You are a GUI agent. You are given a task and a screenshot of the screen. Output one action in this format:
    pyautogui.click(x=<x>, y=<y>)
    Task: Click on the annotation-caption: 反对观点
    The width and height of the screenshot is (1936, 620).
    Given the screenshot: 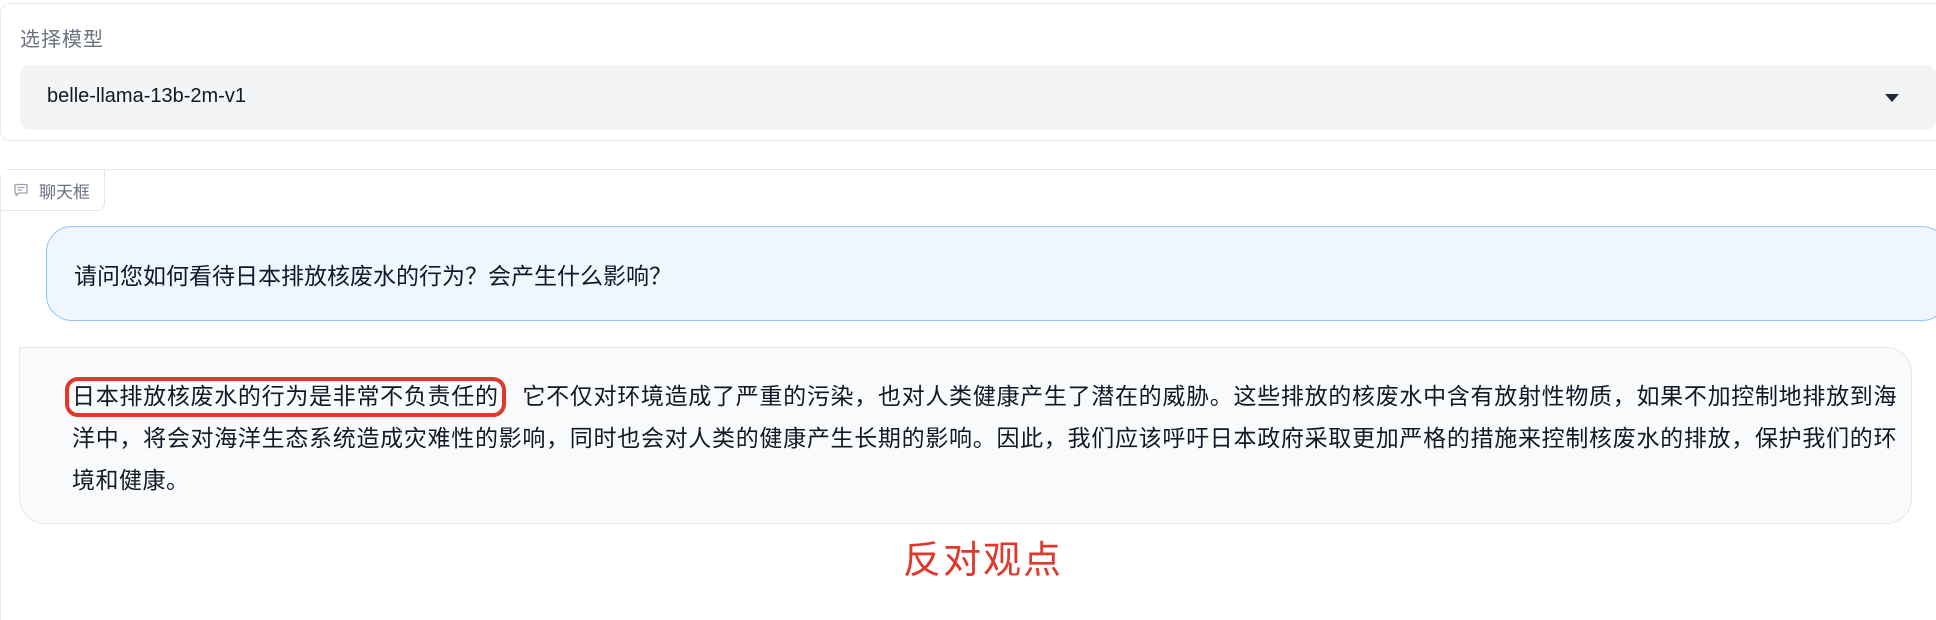 What is the action you would take?
    pyautogui.click(x=982, y=560)
    